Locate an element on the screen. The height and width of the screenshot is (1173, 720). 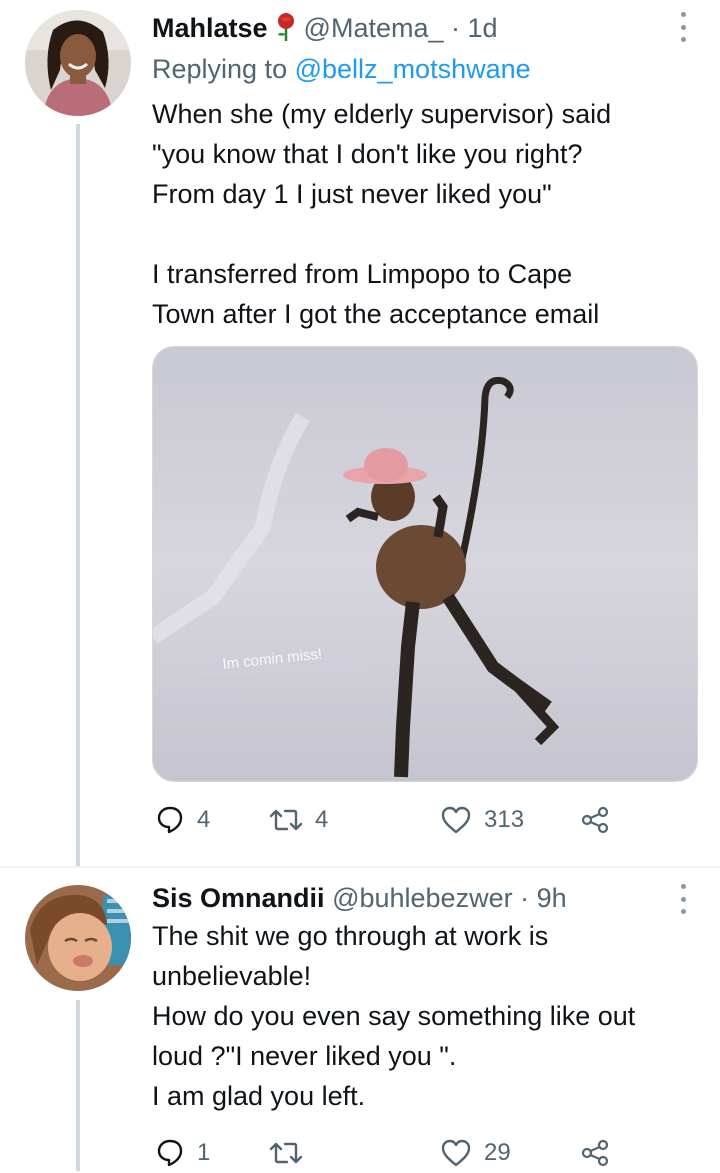
timestamp: · 1d is located at coordinates (474, 28).